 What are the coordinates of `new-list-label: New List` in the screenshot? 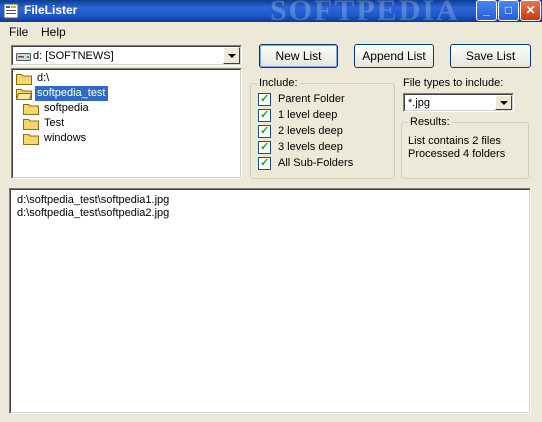 It's located at (298, 56).